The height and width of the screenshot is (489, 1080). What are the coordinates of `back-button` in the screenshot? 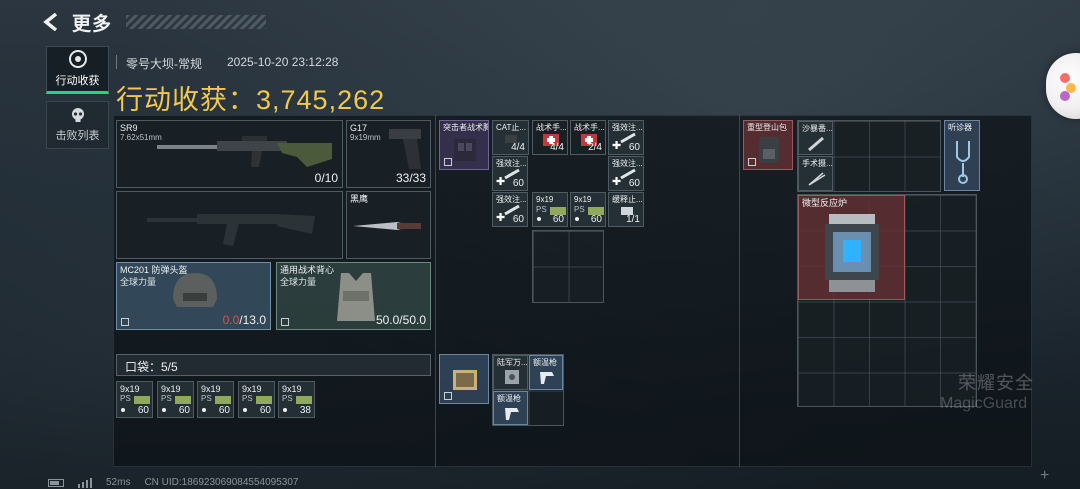 It's located at (51, 22).